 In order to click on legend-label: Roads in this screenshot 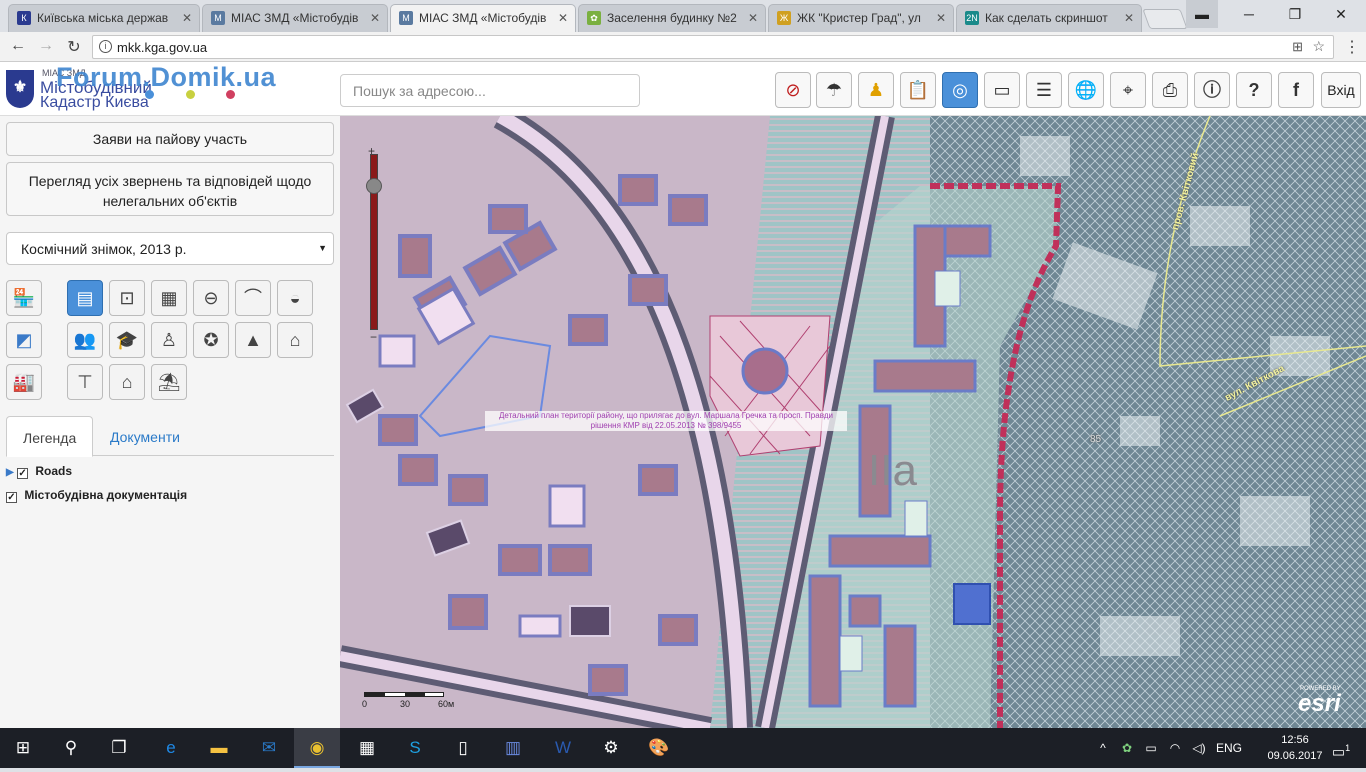, I will do `click(54, 471)`.